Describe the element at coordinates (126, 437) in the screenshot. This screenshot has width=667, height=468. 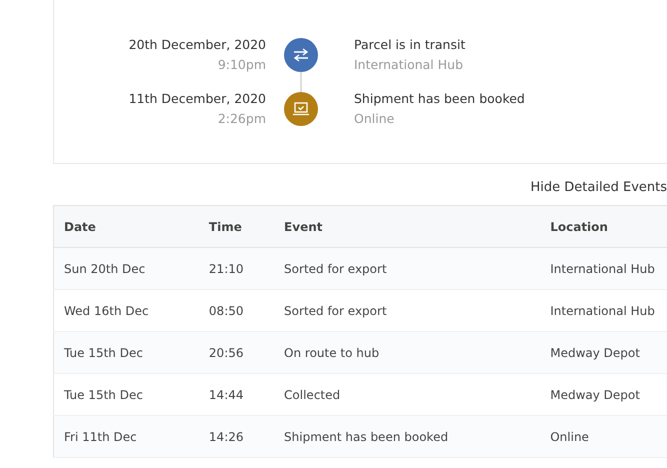
I see `table-cell: Fri 11th Dec` at that location.